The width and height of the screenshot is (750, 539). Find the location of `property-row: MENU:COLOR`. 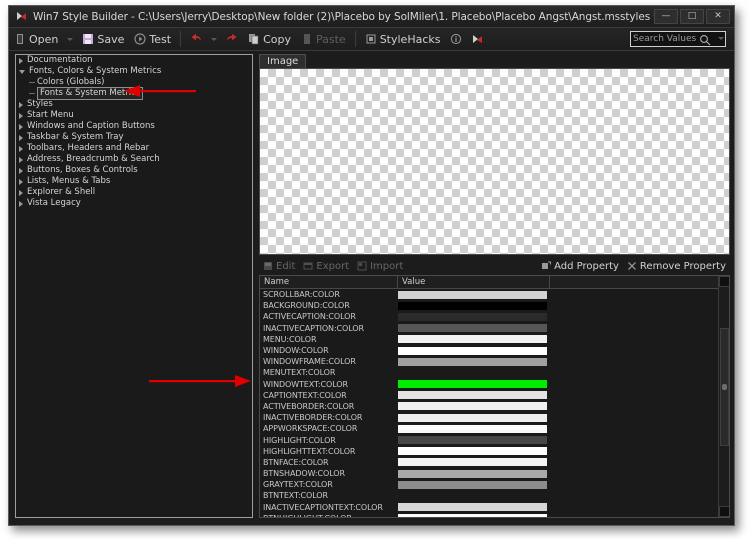

property-row: MENU:COLOR is located at coordinates (494, 339).